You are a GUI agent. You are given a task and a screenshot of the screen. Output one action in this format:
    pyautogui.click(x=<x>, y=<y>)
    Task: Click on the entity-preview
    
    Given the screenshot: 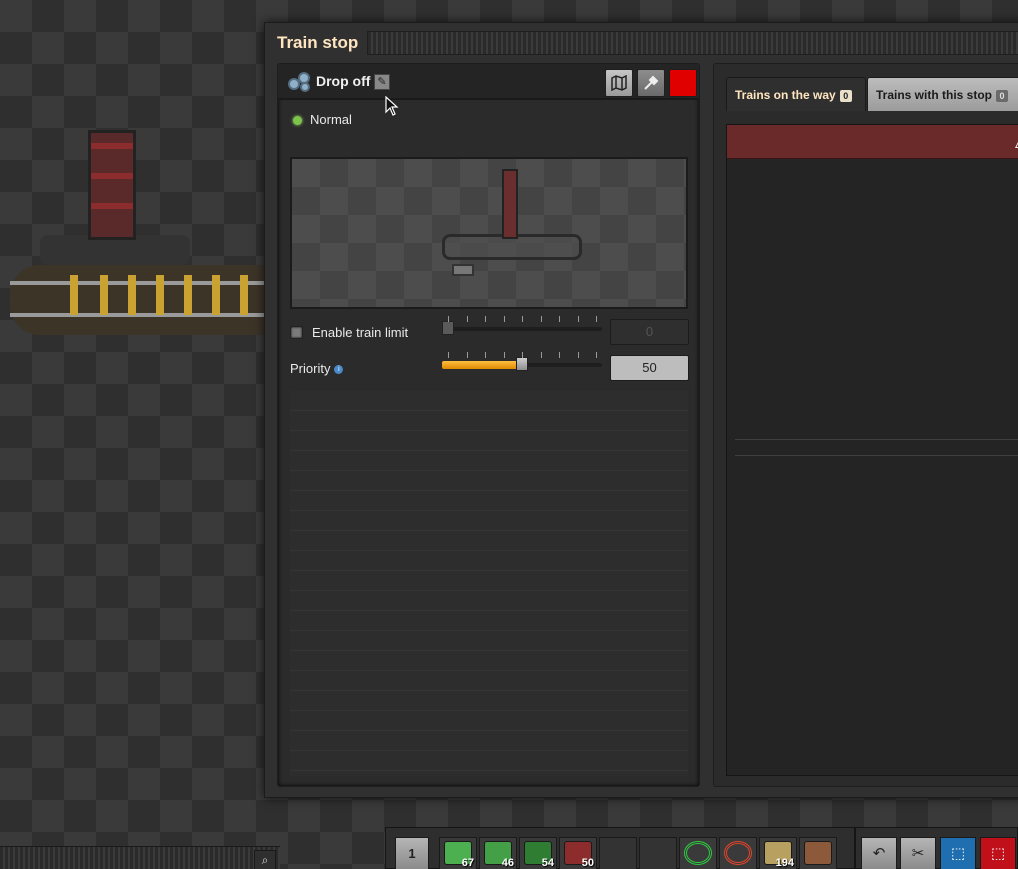 What is the action you would take?
    pyautogui.click(x=489, y=233)
    